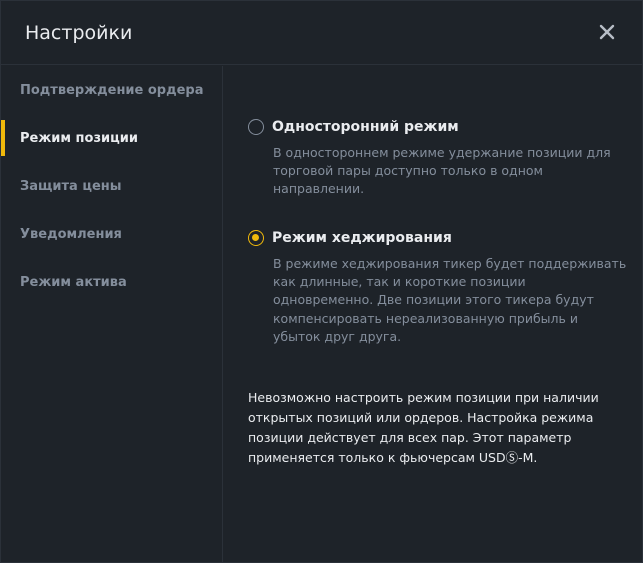  I want to click on one-way-mode-radio-row: Односторонний режим, so click(438, 127).